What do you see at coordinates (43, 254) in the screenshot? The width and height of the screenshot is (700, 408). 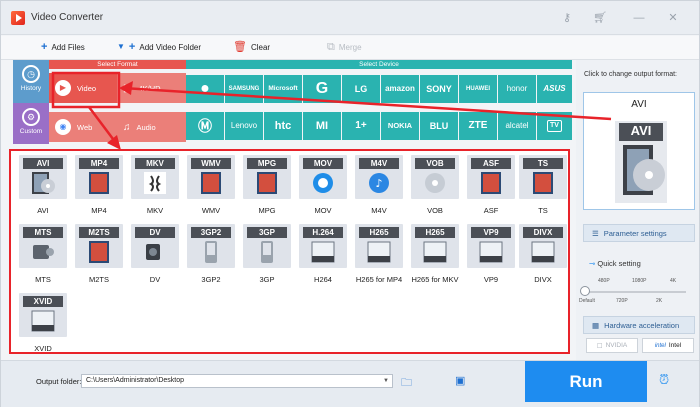 I see `format-mts: MTS MTS` at bounding box center [43, 254].